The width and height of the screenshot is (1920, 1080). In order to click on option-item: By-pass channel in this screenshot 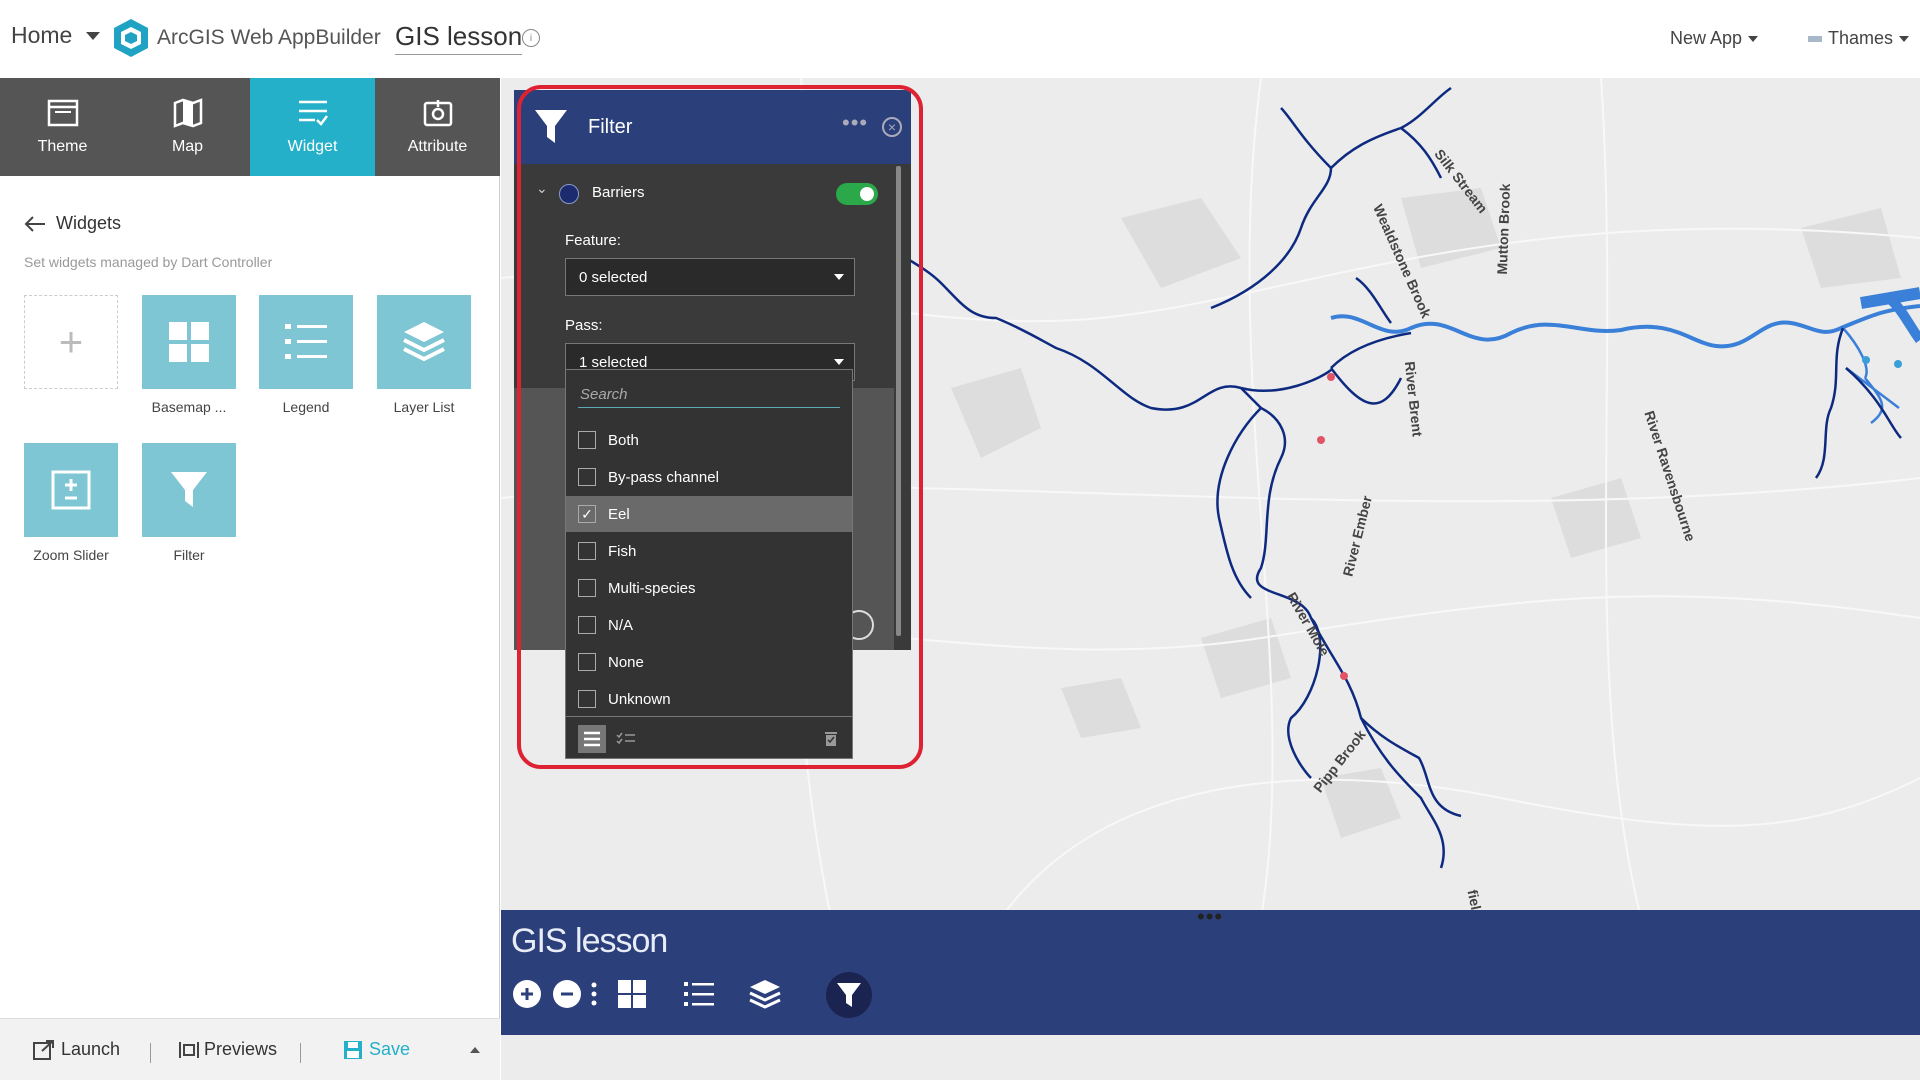, I will do `click(709, 477)`.